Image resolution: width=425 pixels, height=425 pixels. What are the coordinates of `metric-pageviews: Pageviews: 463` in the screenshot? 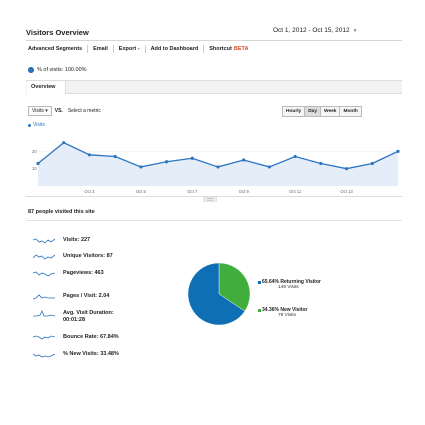 It's located at (68, 275).